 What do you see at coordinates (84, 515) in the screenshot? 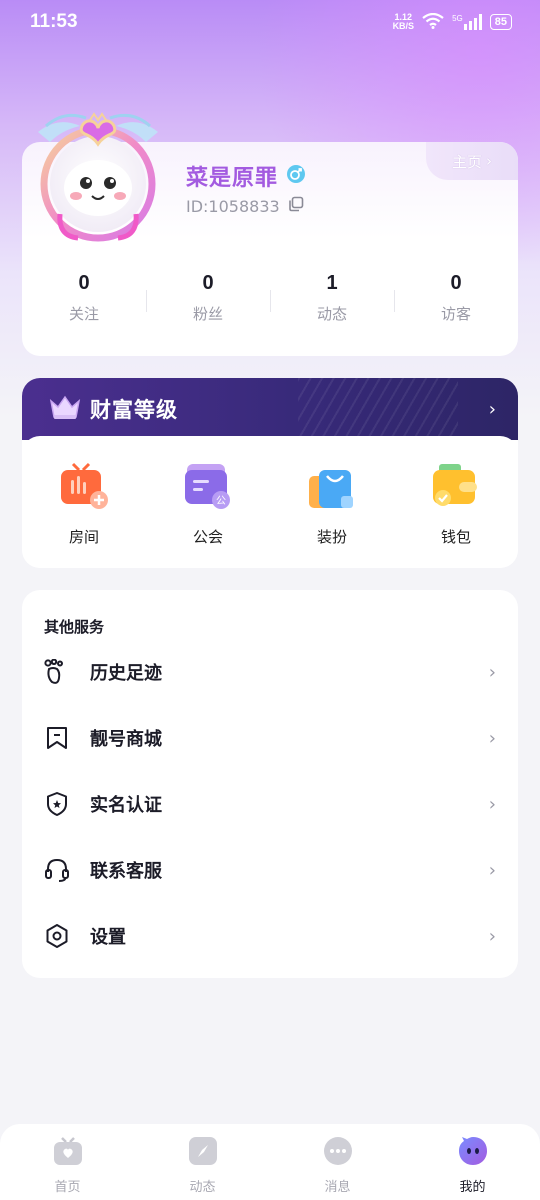
I see `feature-room: 房间` at bounding box center [84, 515].